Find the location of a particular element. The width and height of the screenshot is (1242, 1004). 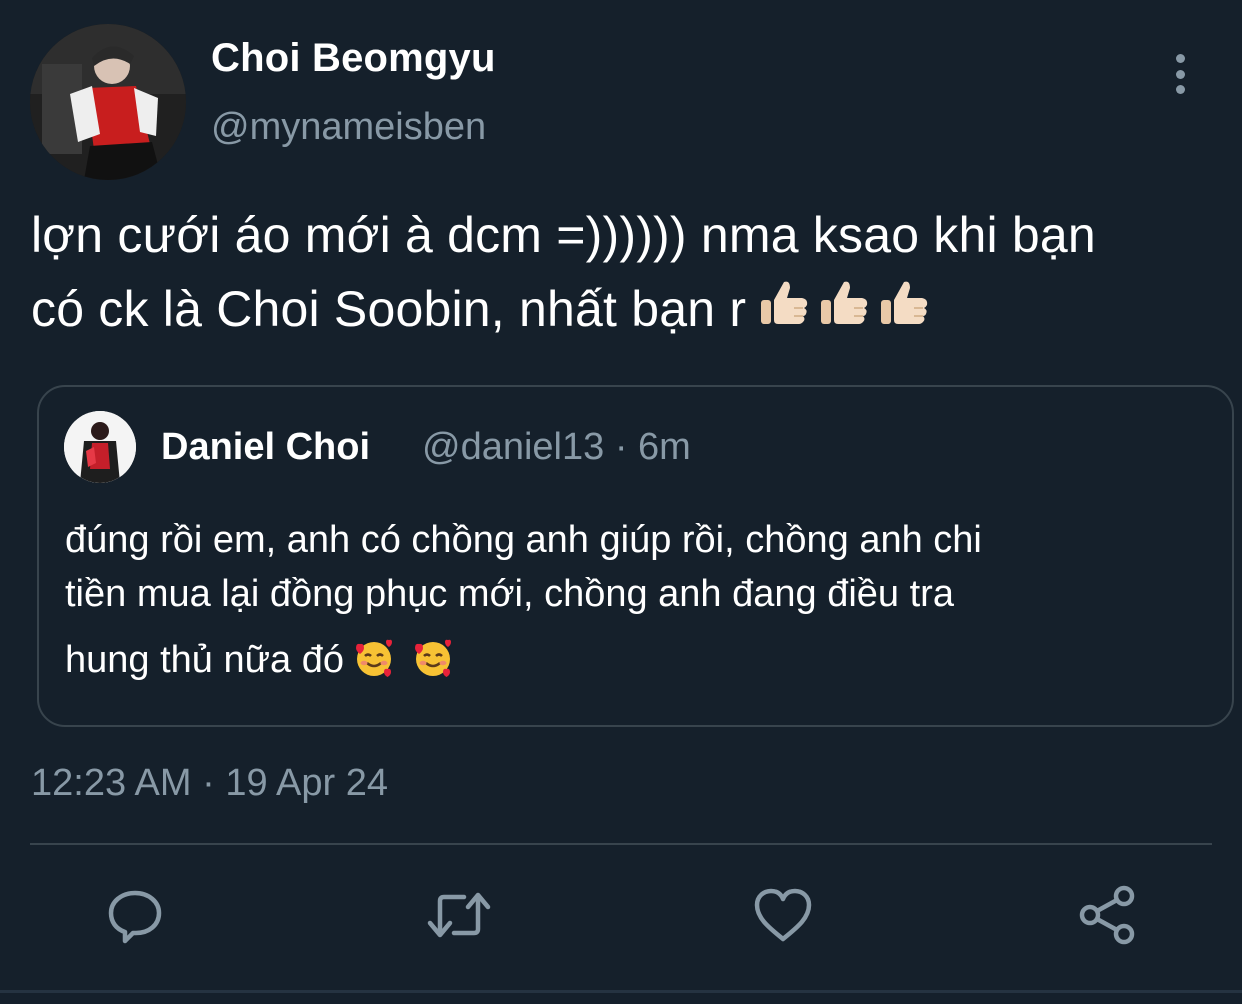

tweet-text-line-content: có ck là Choi Soobin, nhất bạn r is located at coordinates (389, 309).